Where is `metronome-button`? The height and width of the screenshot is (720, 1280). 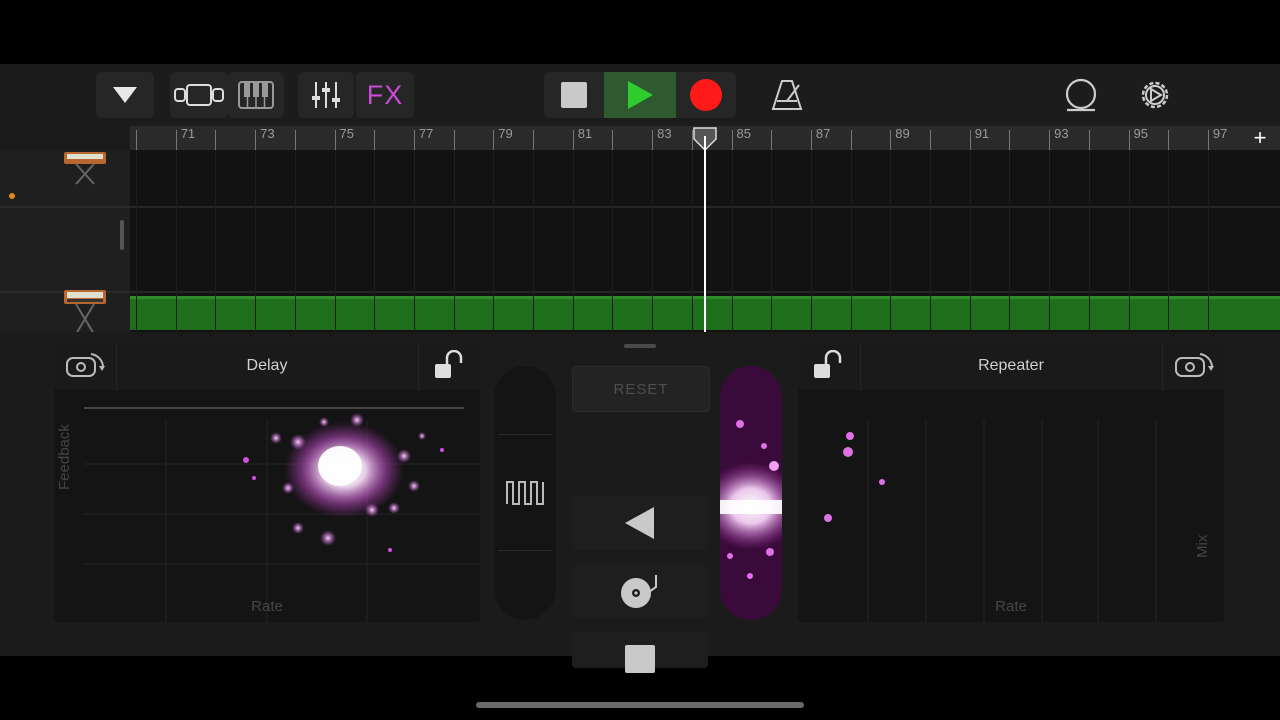
metronome-button is located at coordinates (787, 95).